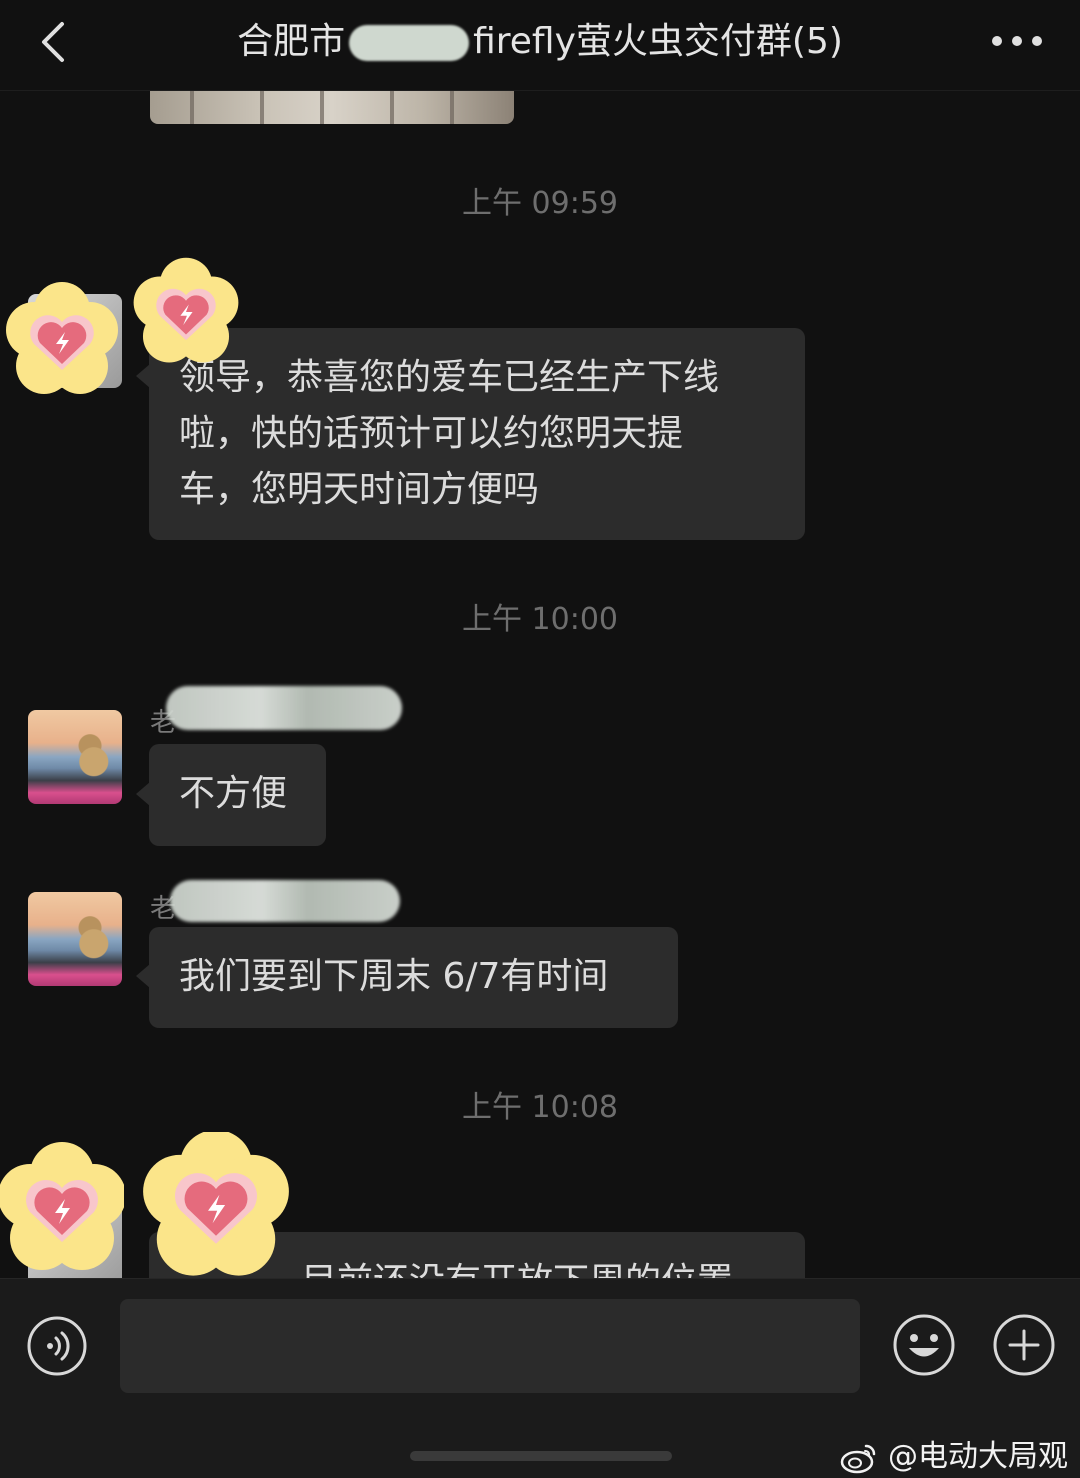  I want to click on chat-title: 合肥市 firefly萤火虫交付群(5), so click(540, 42).